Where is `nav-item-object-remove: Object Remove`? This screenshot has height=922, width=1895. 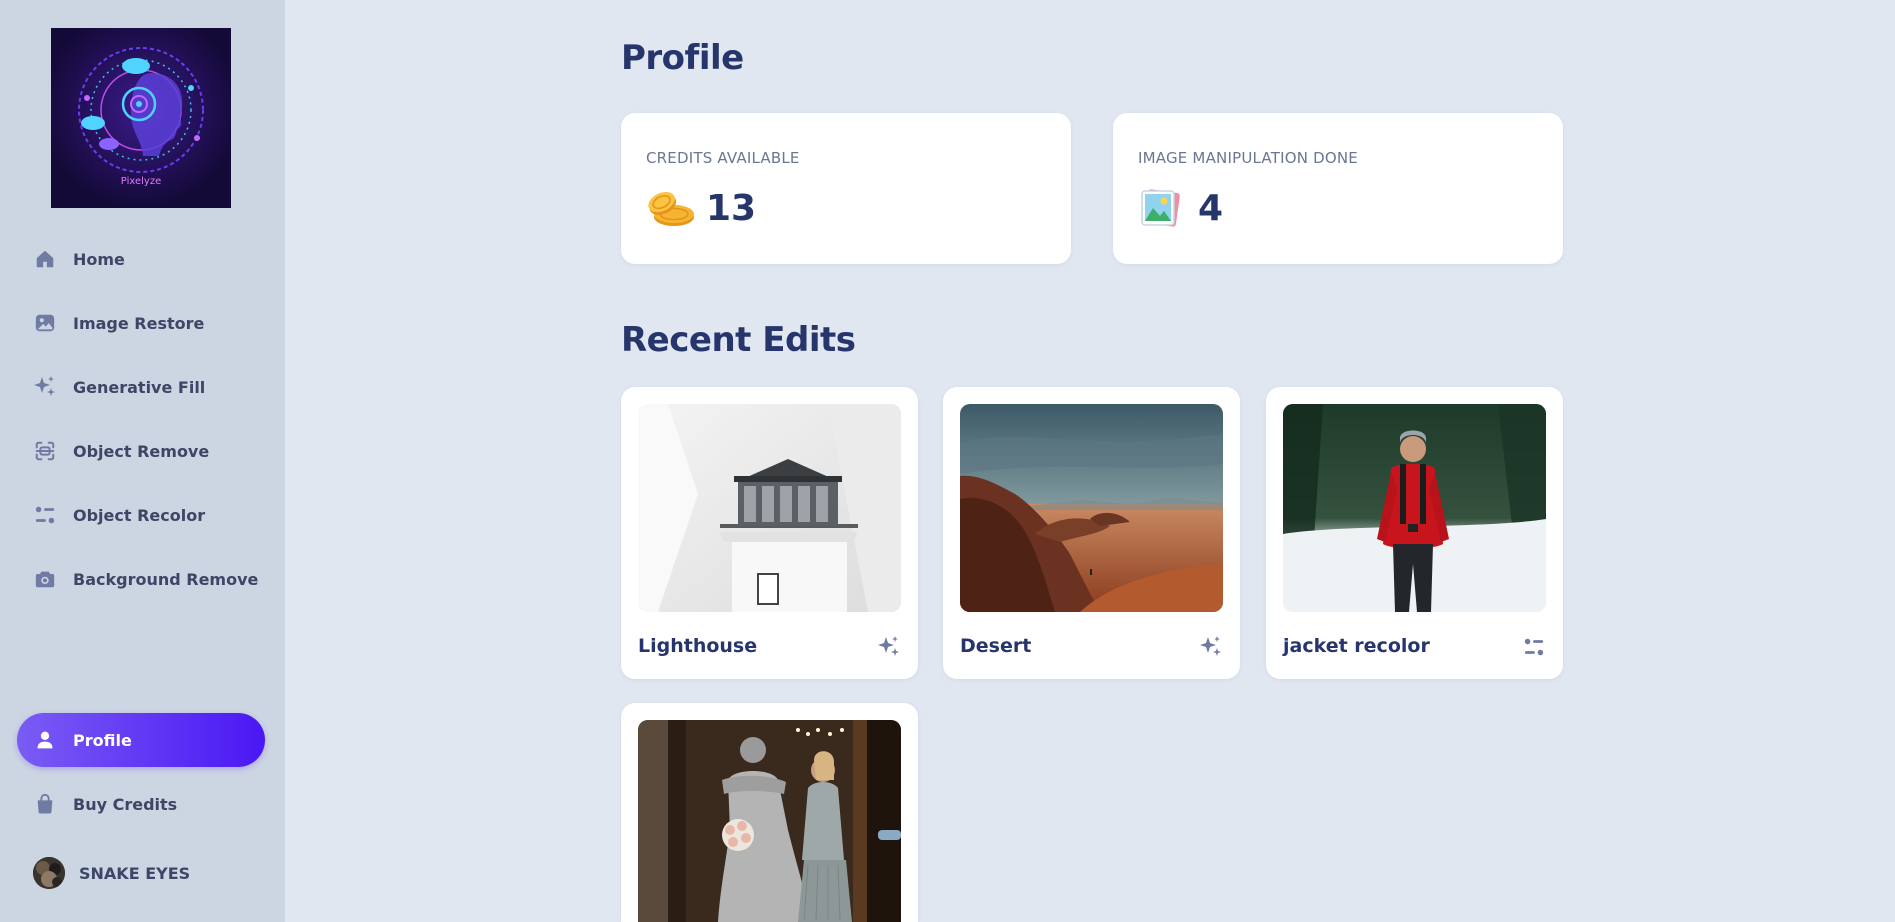 nav-item-object-remove: Object Remove is located at coordinates (141, 451).